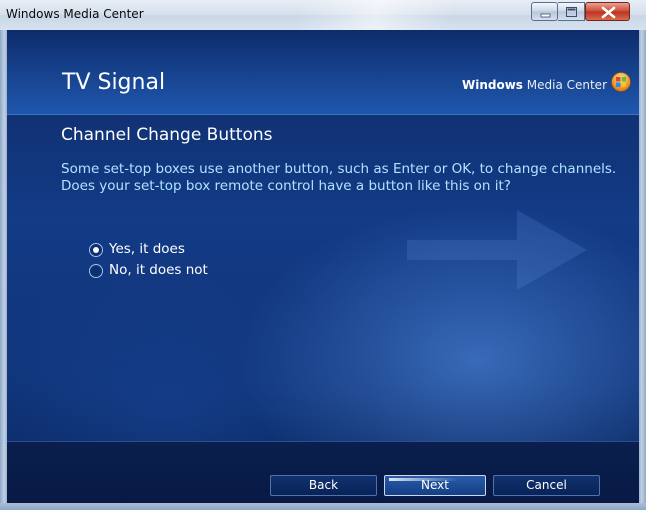 This screenshot has width=646, height=510. Describe the element at coordinates (147, 249) in the screenshot. I see `option-yes-label: Yes, it does` at that location.